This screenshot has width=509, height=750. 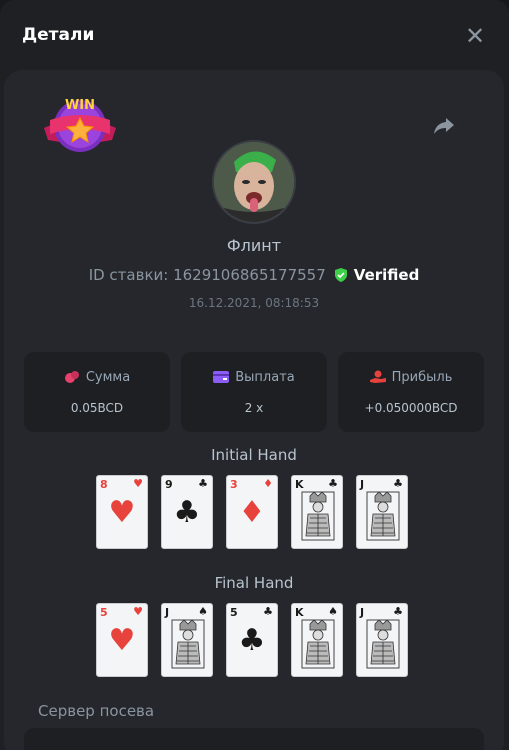 What do you see at coordinates (265, 377) in the screenshot?
I see `stat-payout-label: Выплата` at bounding box center [265, 377].